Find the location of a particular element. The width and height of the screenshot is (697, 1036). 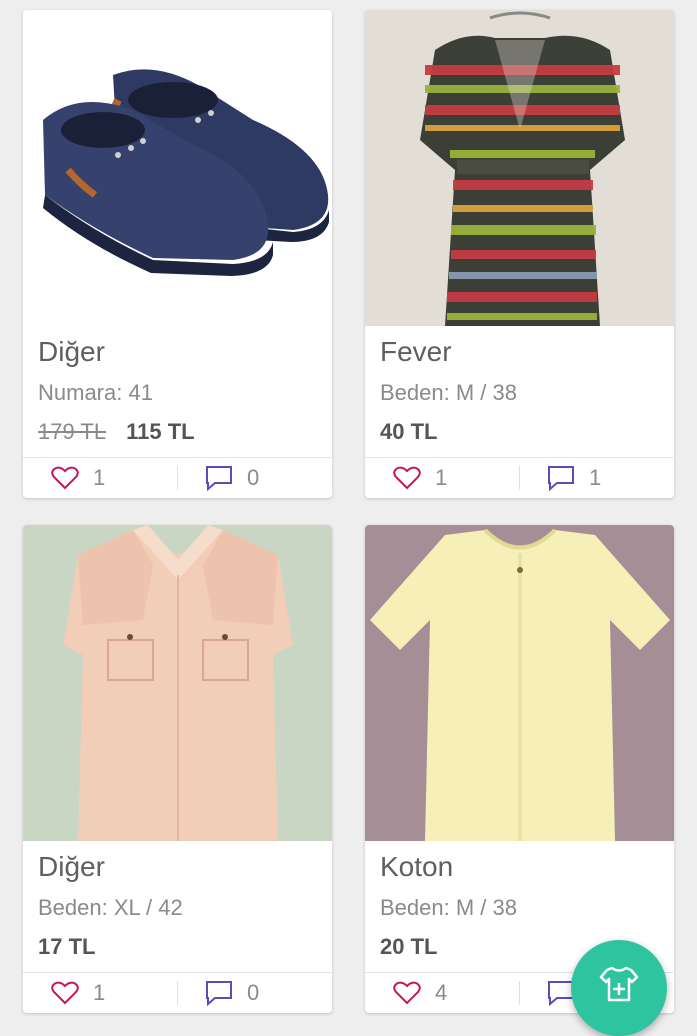

product-image-top is located at coordinates (519, 683).